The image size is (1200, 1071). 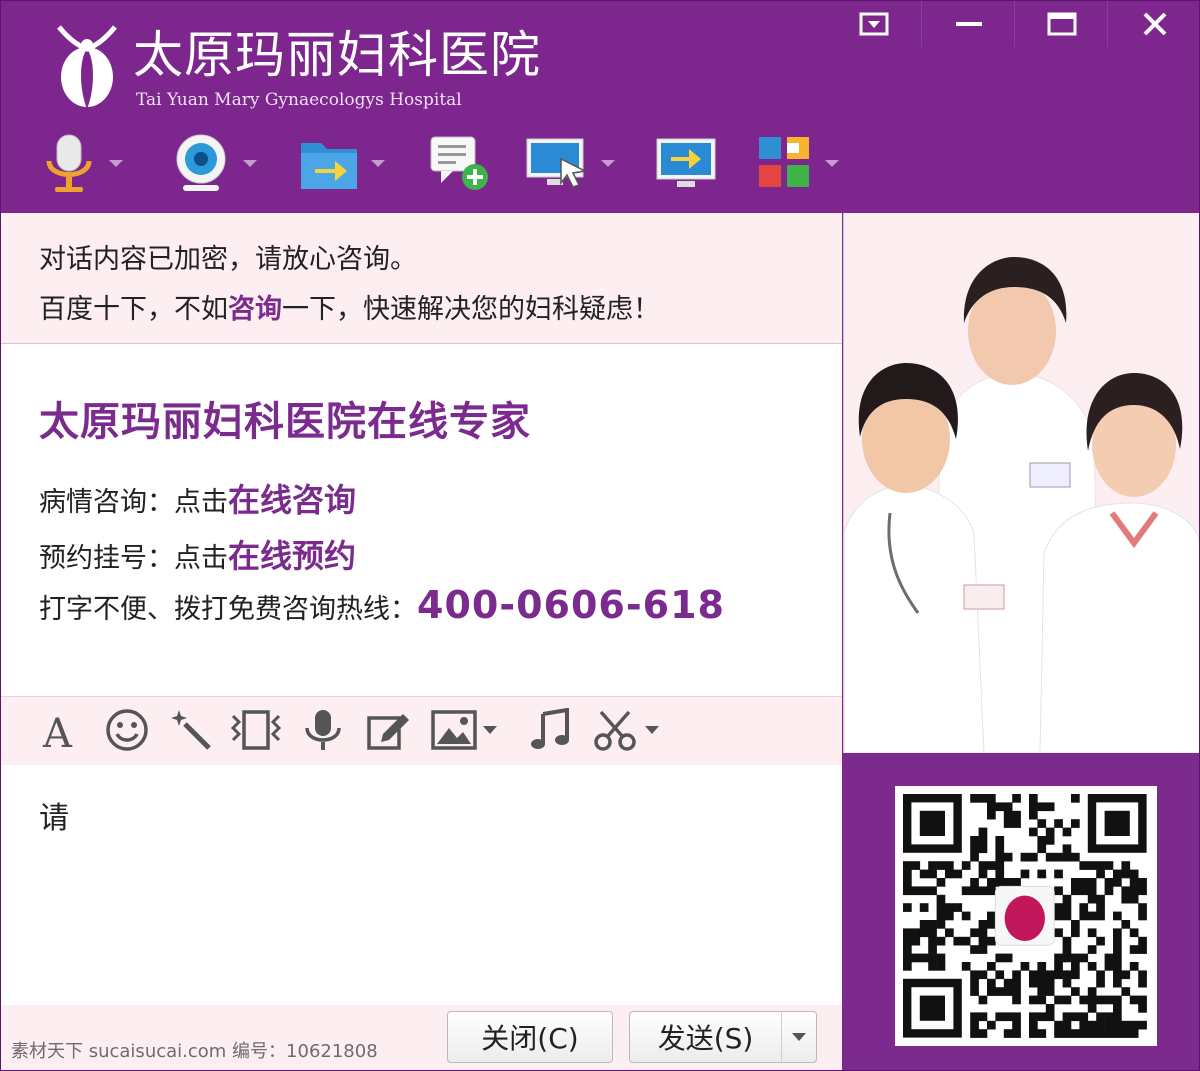 I want to click on notice-text: 百度十下，不如, so click(x=133, y=309).